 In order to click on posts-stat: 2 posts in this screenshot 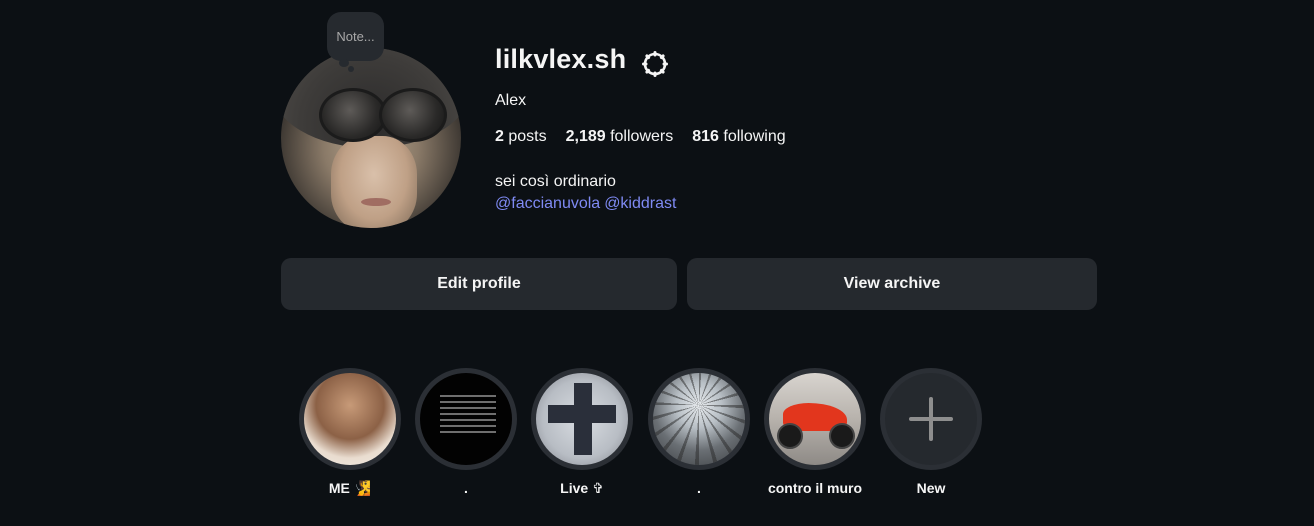, I will do `click(521, 137)`.